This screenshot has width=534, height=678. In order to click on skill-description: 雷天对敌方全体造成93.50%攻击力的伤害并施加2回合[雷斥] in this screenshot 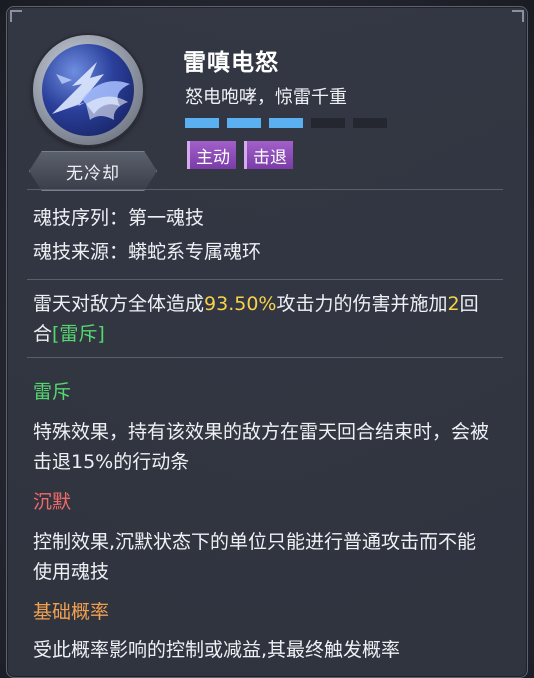, I will do `click(256, 319)`.